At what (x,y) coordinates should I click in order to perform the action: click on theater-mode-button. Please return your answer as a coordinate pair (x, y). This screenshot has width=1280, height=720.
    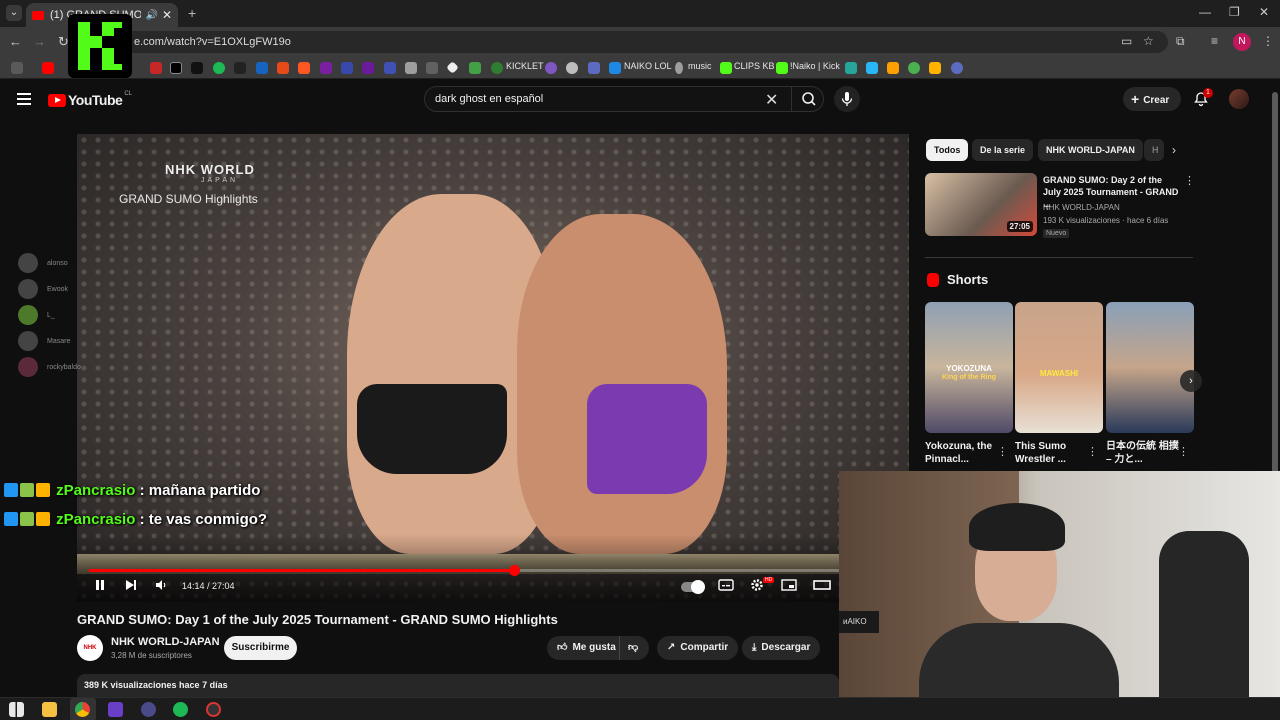
    Looking at the image, I should click on (822, 586).